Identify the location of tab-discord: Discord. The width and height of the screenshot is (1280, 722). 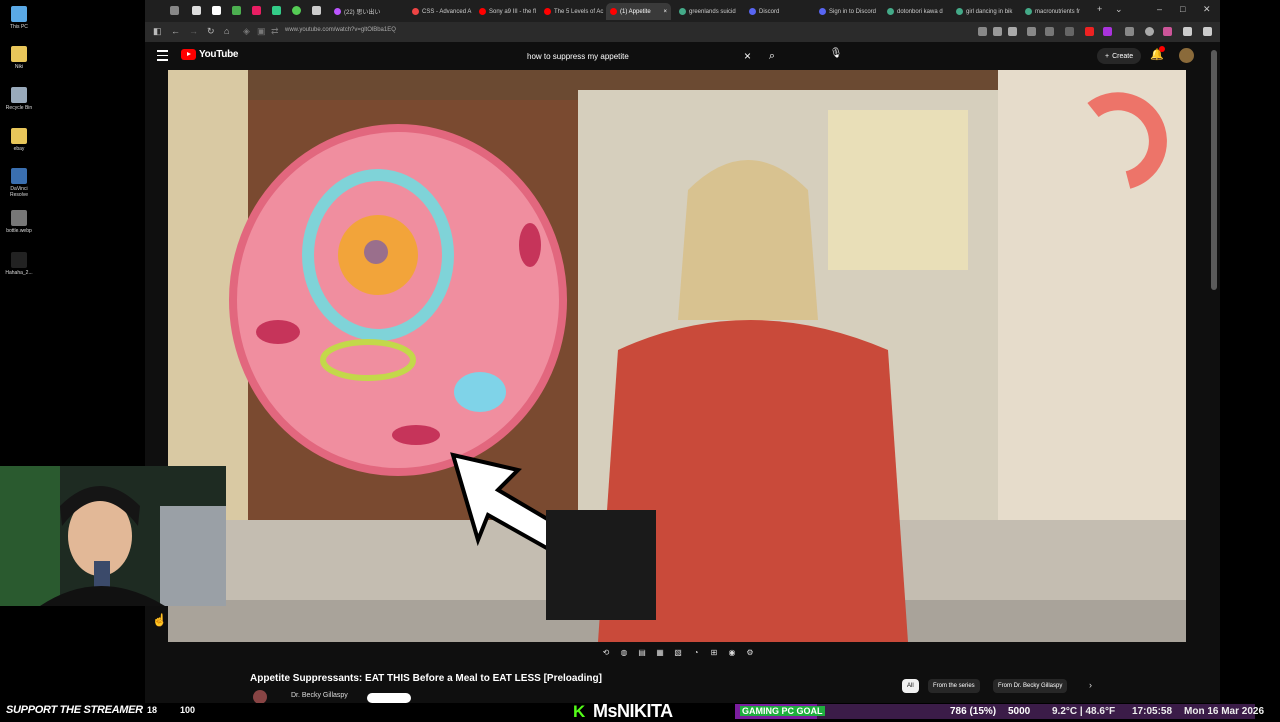
(780, 11).